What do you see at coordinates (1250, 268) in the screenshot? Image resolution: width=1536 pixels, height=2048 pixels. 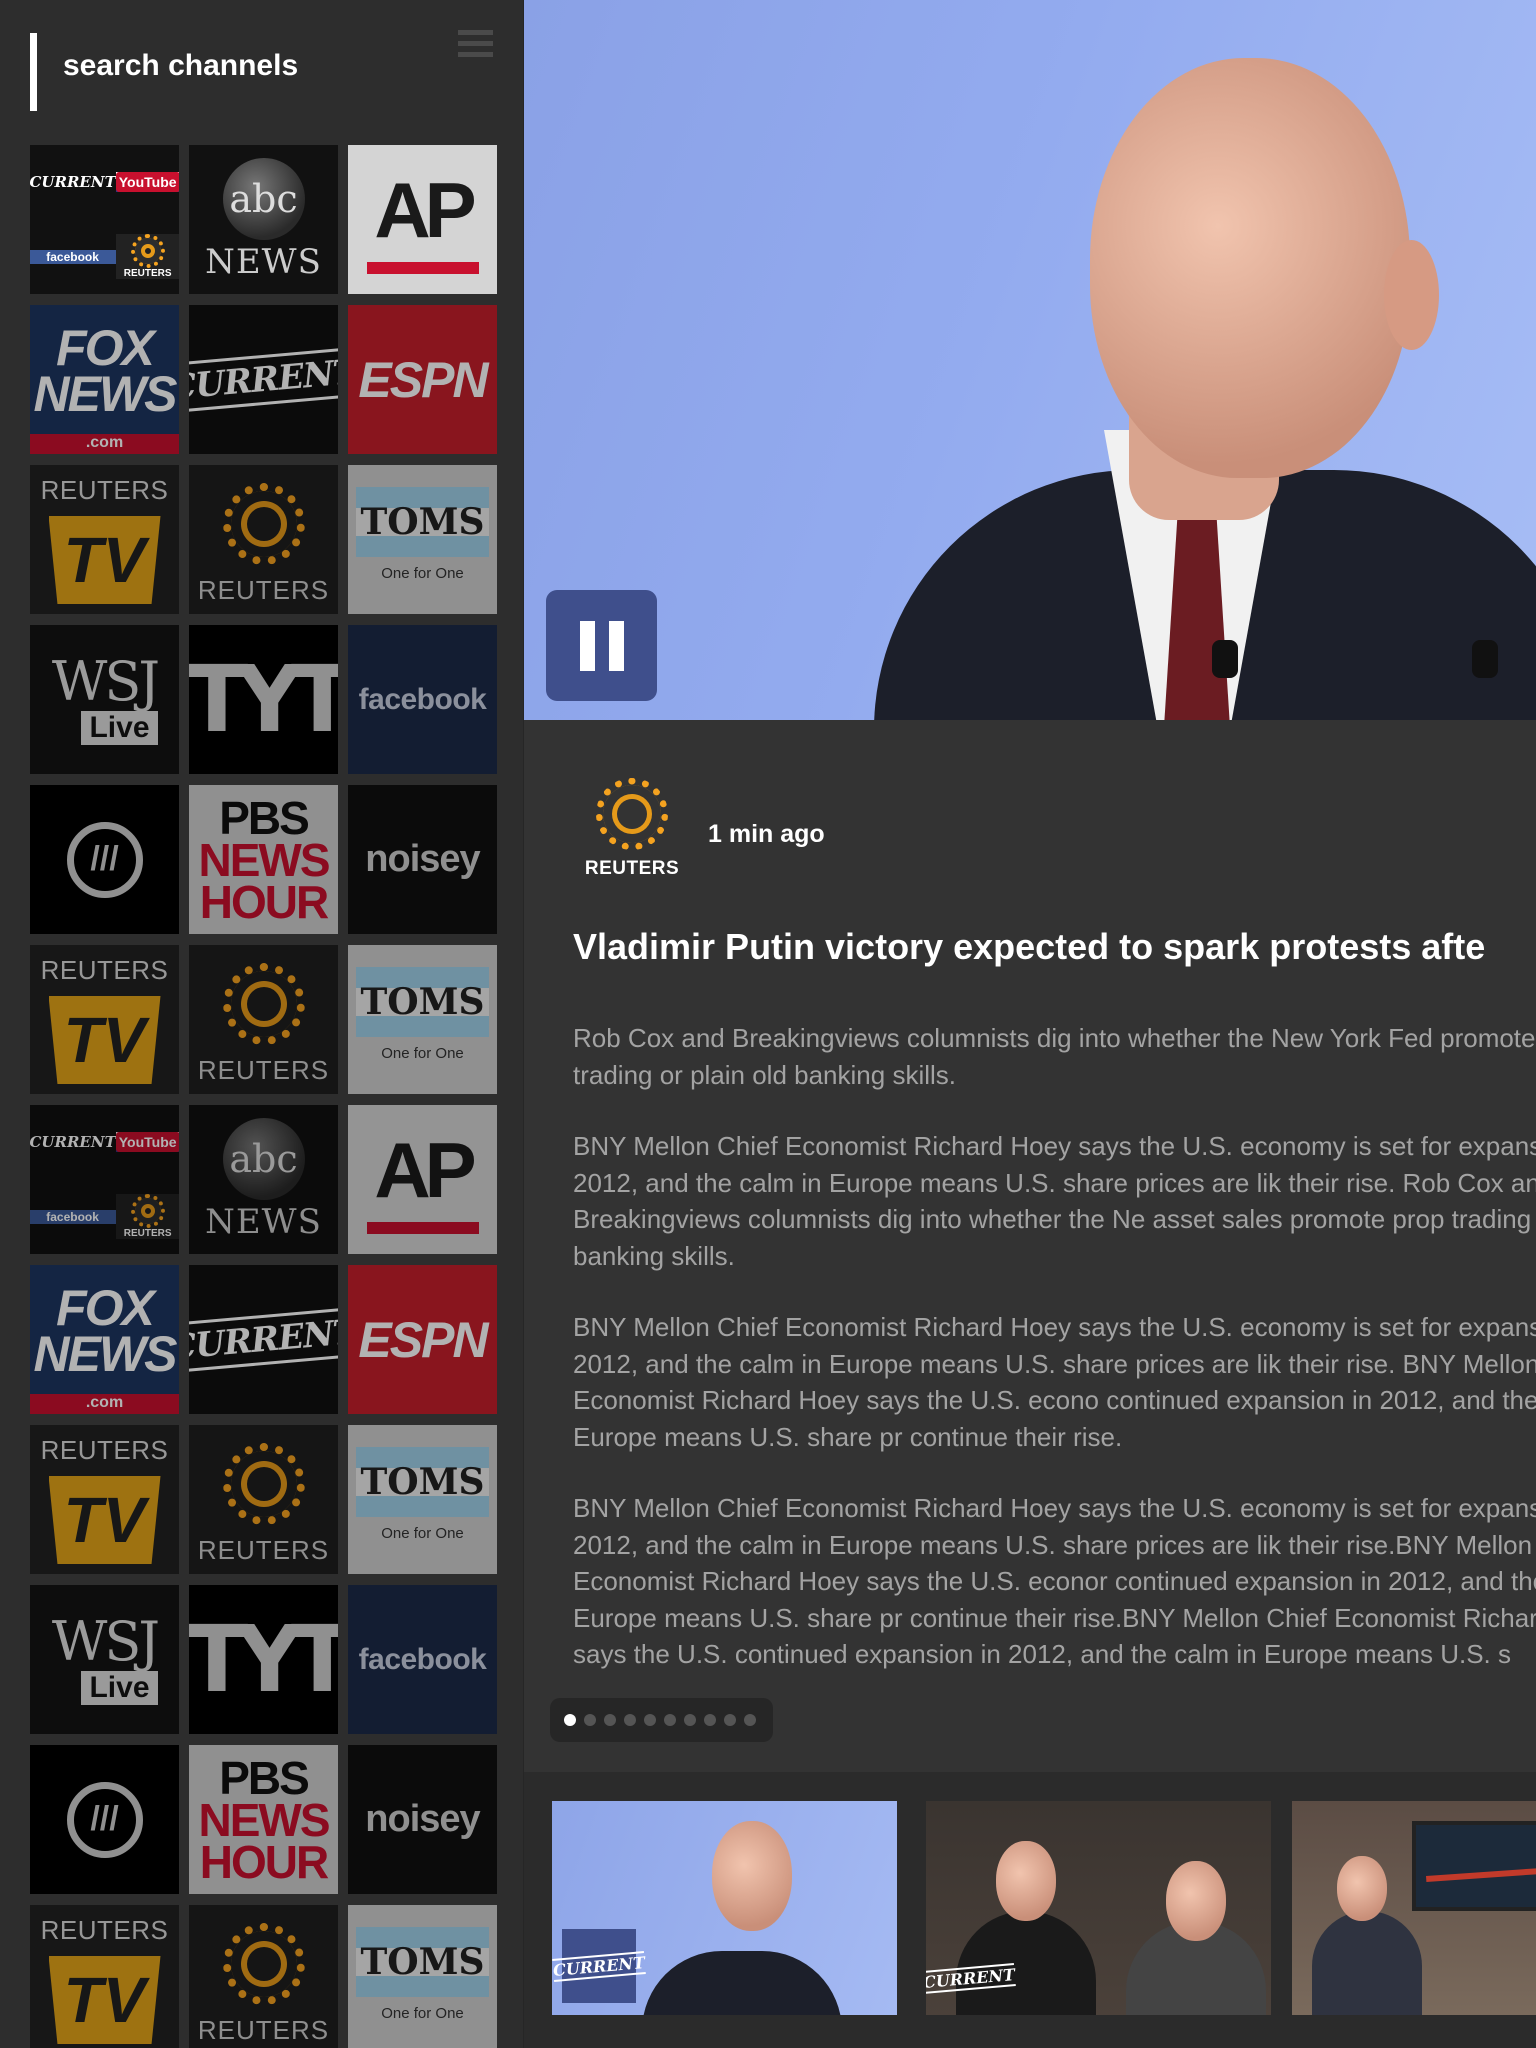 I see `video-frame-face` at bounding box center [1250, 268].